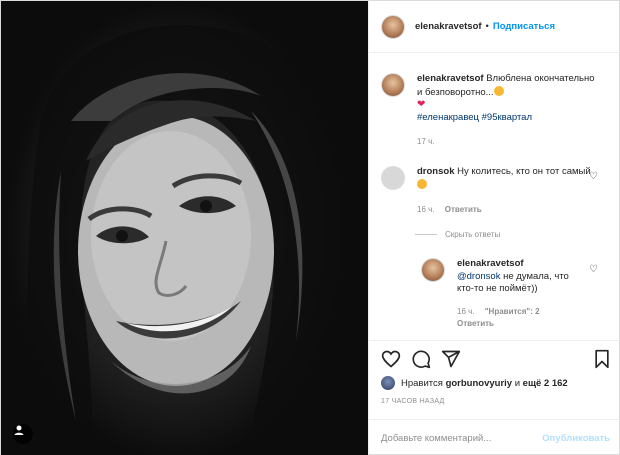 This screenshot has height=455, width=620. Describe the element at coordinates (388, 383) in the screenshot. I see `liker-avatar` at that location.